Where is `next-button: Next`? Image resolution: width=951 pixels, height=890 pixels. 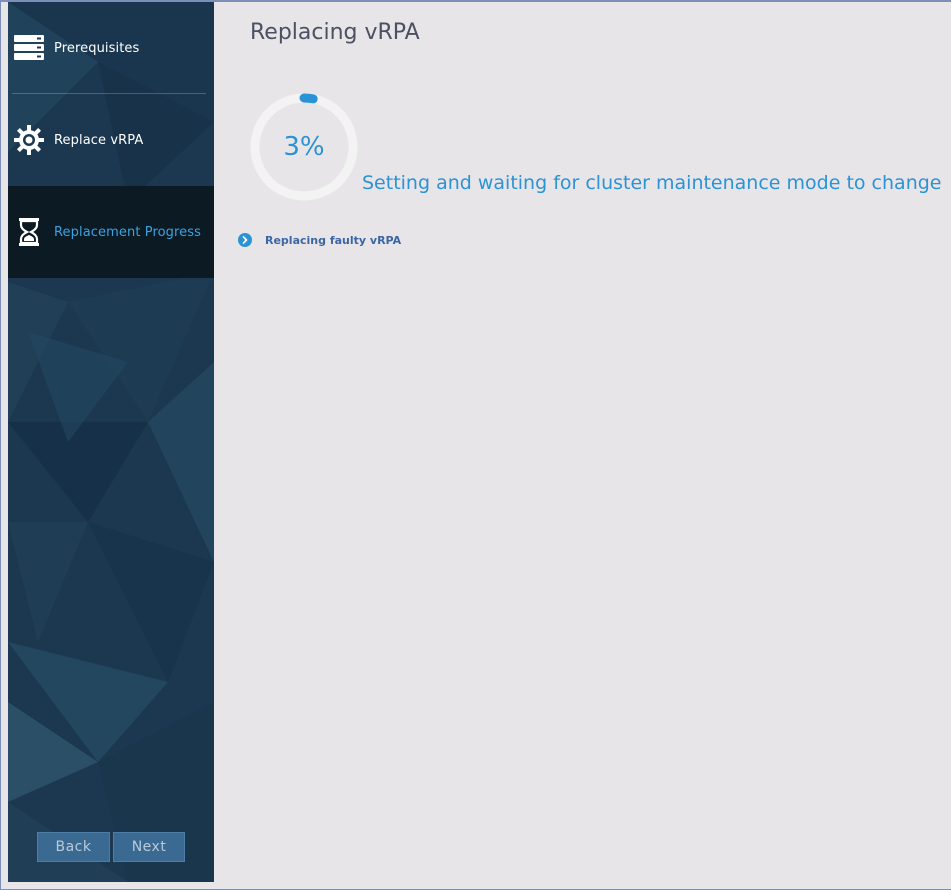 next-button: Next is located at coordinates (149, 847).